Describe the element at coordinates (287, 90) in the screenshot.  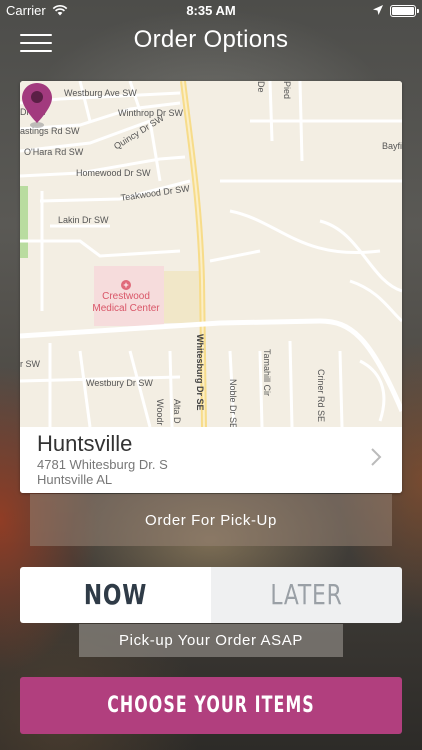
I see `map-street-label: Pied` at that location.